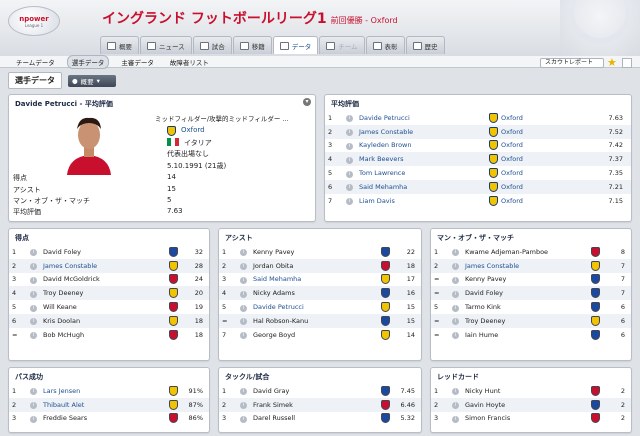 Image resolution: width=640 pixels, height=436 pixels. Describe the element at coordinates (307, 102) in the screenshot. I see `close-icon: ▾` at that location.